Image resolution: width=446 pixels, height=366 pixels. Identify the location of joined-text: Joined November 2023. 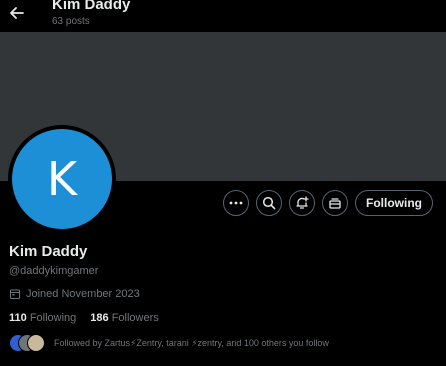
(83, 294).